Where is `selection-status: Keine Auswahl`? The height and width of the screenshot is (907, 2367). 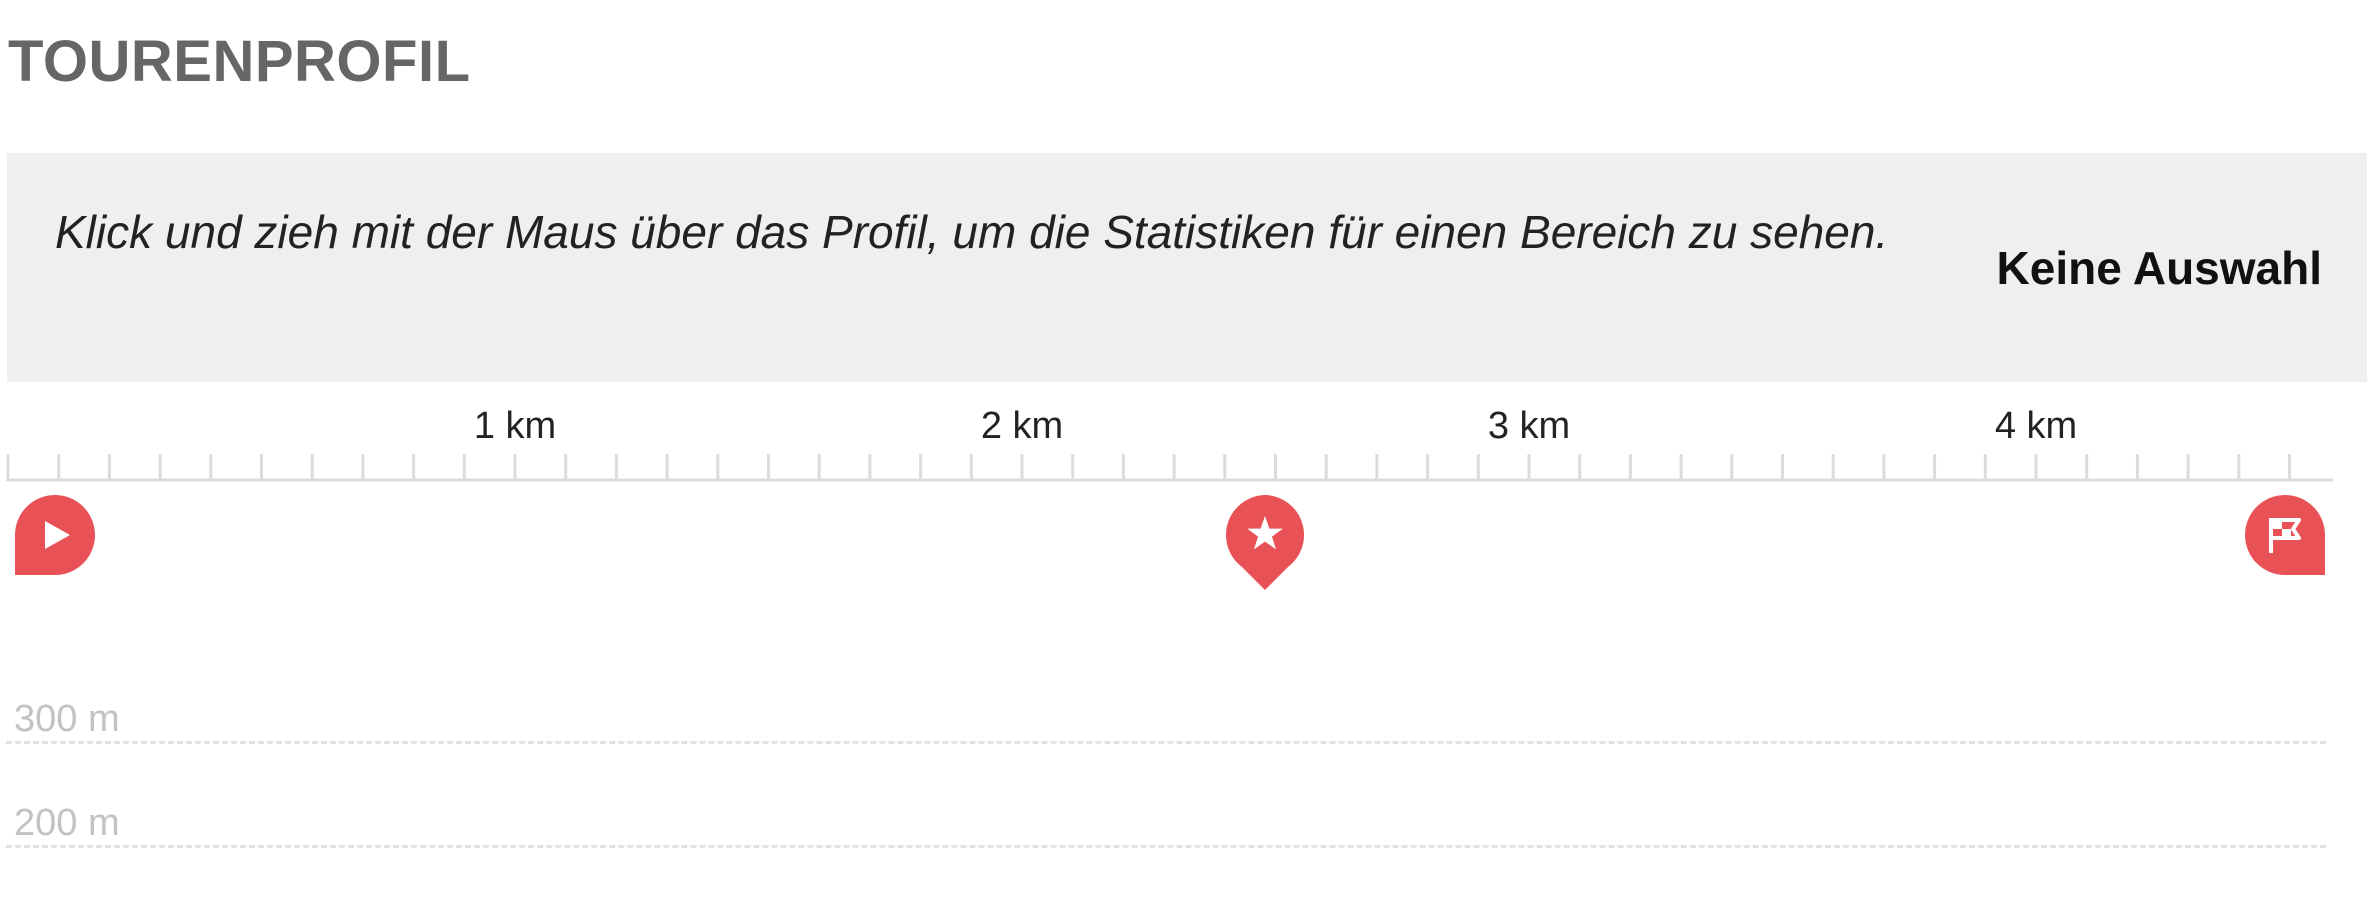 selection-status: Keine Auswahl is located at coordinates (2159, 268).